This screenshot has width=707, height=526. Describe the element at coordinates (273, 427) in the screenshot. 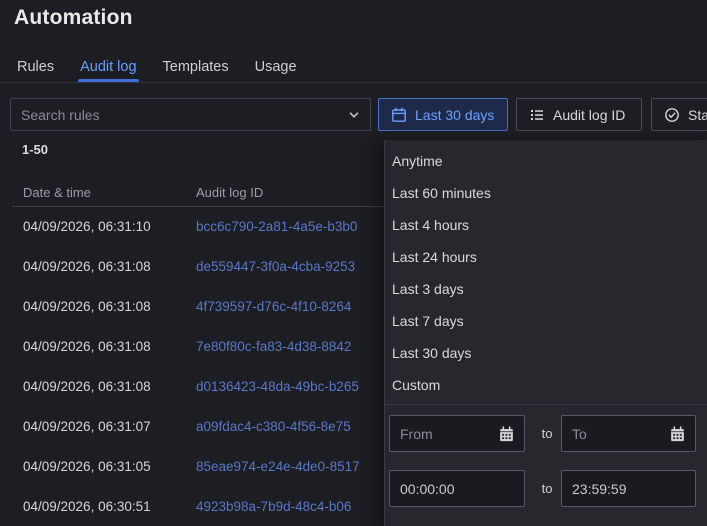

I see `cell-audit-log-id-link: a09fdac4-c380-4f56-8e75` at that location.